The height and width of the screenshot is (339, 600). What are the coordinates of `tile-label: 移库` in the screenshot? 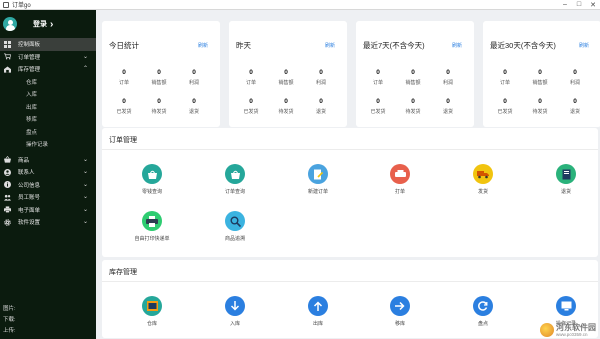 It's located at (399, 324).